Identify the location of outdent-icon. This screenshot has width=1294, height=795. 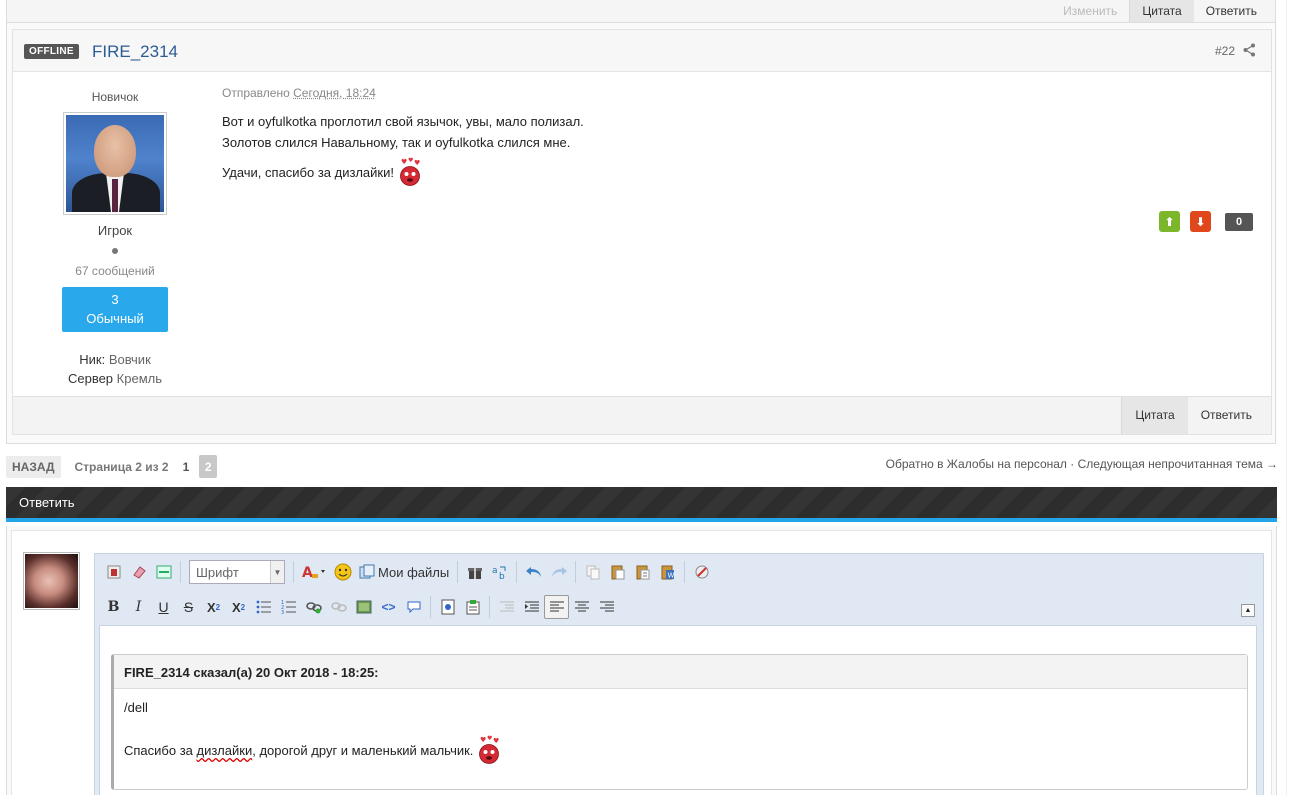
(506, 607).